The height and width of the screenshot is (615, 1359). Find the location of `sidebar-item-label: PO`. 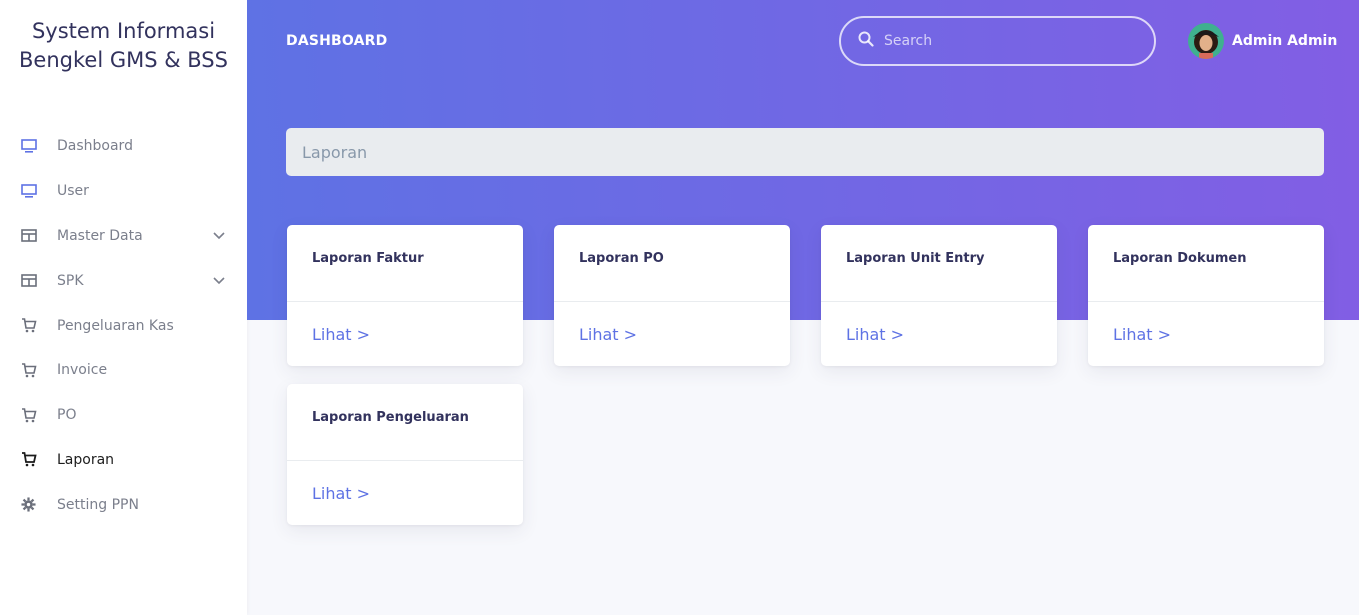

sidebar-item-label: PO is located at coordinates (67, 415).